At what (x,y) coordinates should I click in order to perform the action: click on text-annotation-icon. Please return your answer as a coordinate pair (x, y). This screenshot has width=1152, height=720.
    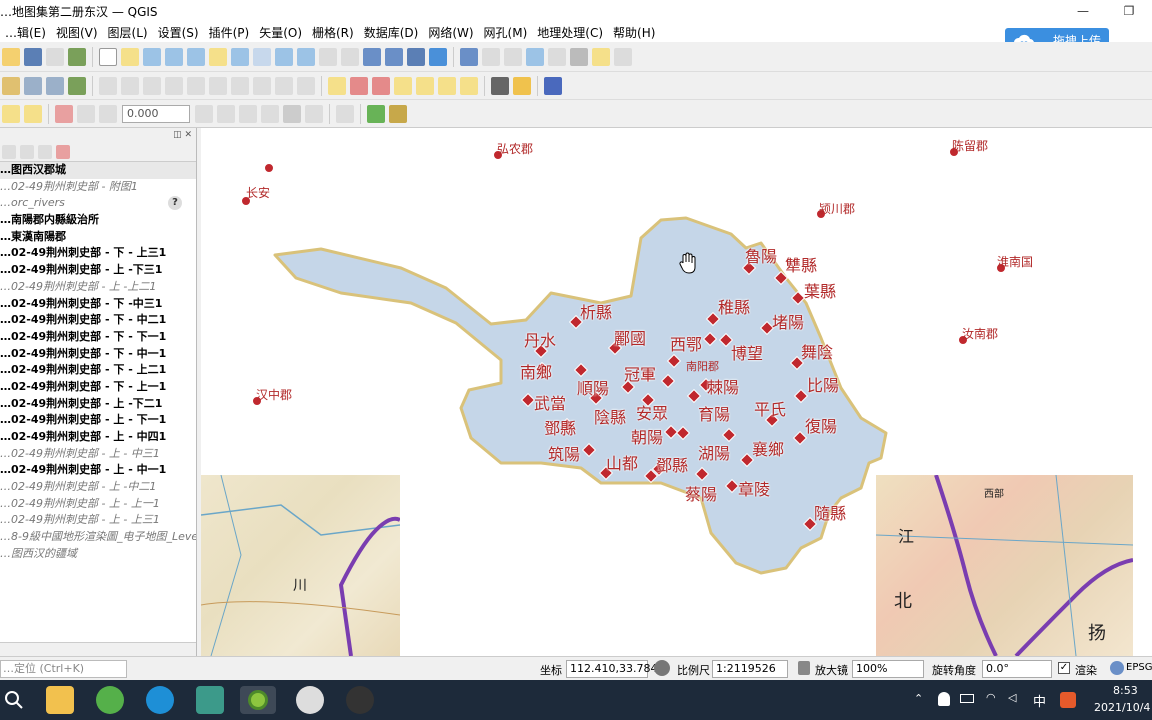
    Looking at the image, I should click on (623, 56).